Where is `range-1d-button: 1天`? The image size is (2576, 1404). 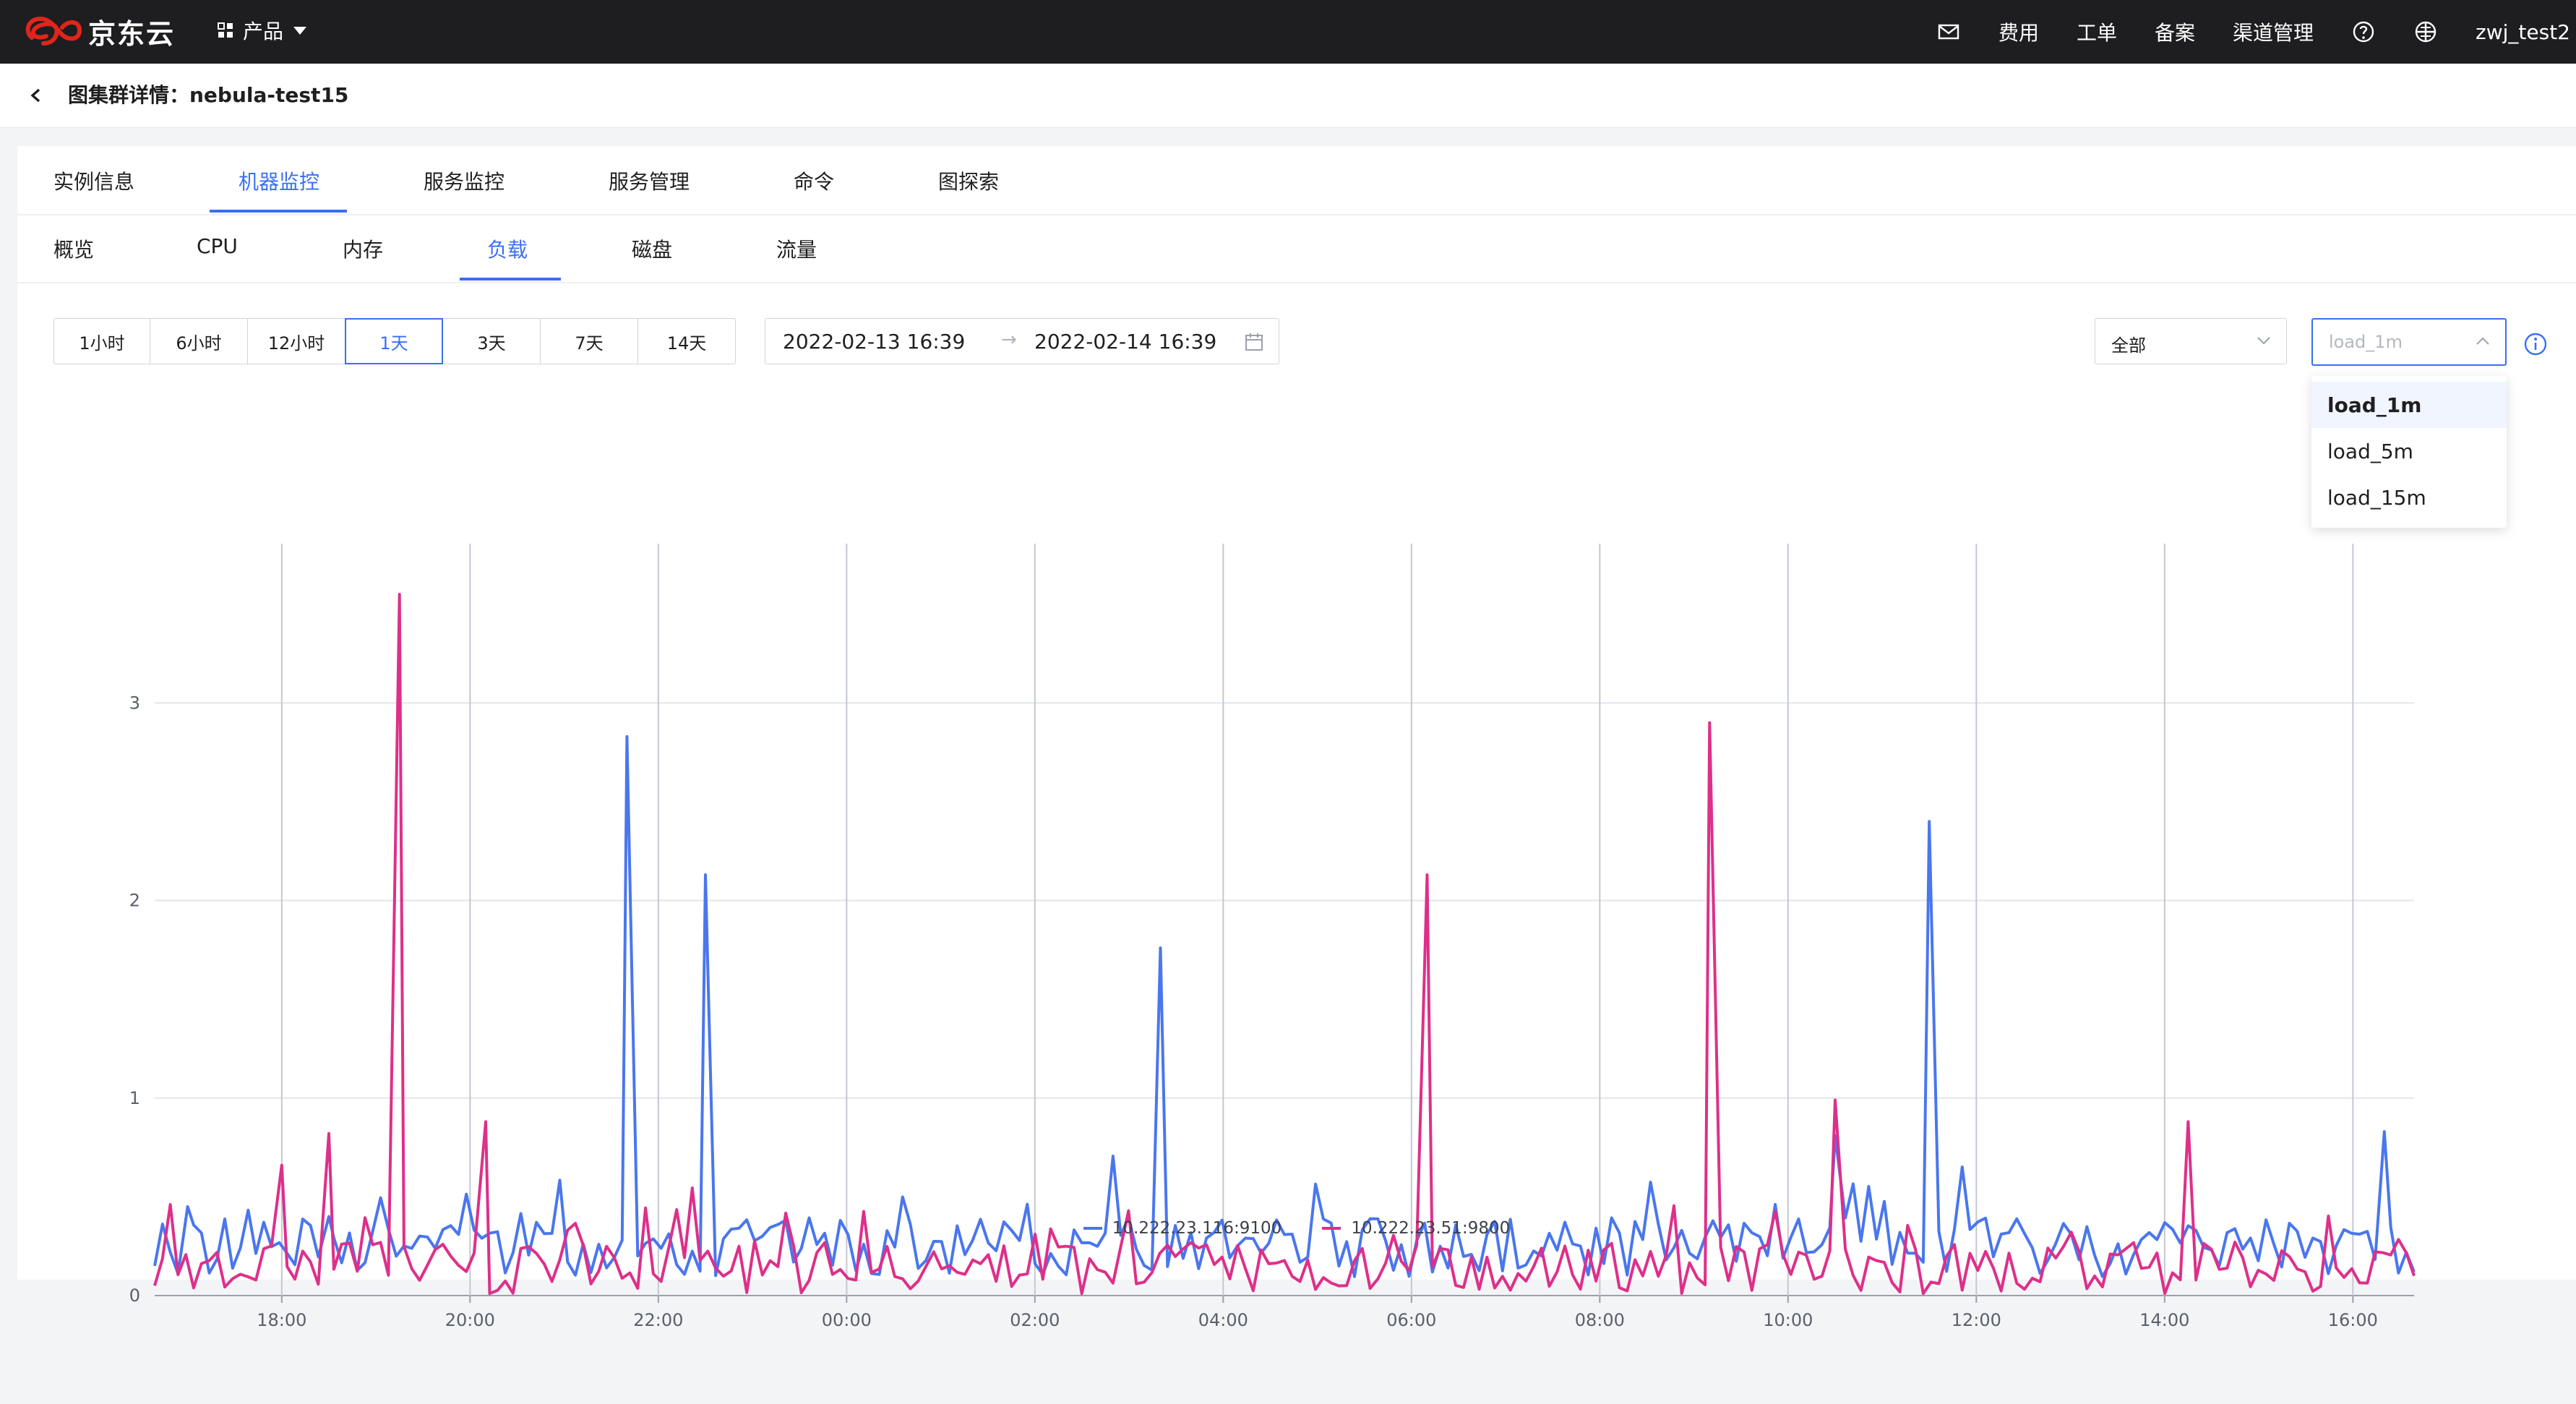 range-1d-button: 1天 is located at coordinates (394, 341).